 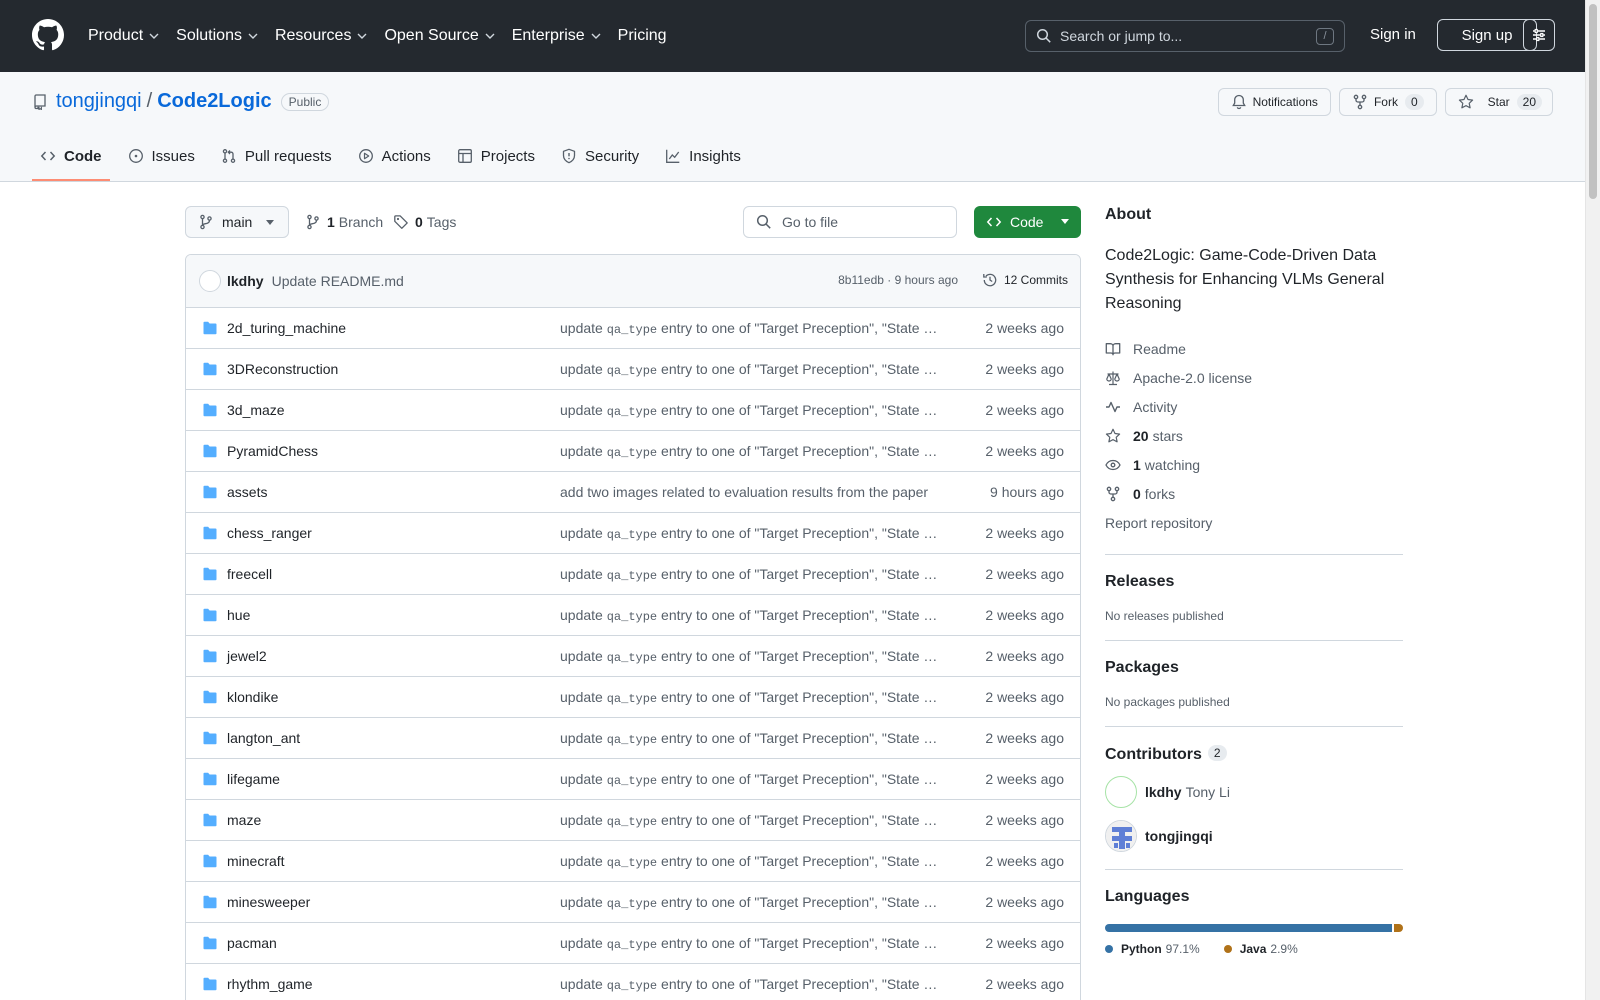 I want to click on file-name-link: assets, so click(x=247, y=492).